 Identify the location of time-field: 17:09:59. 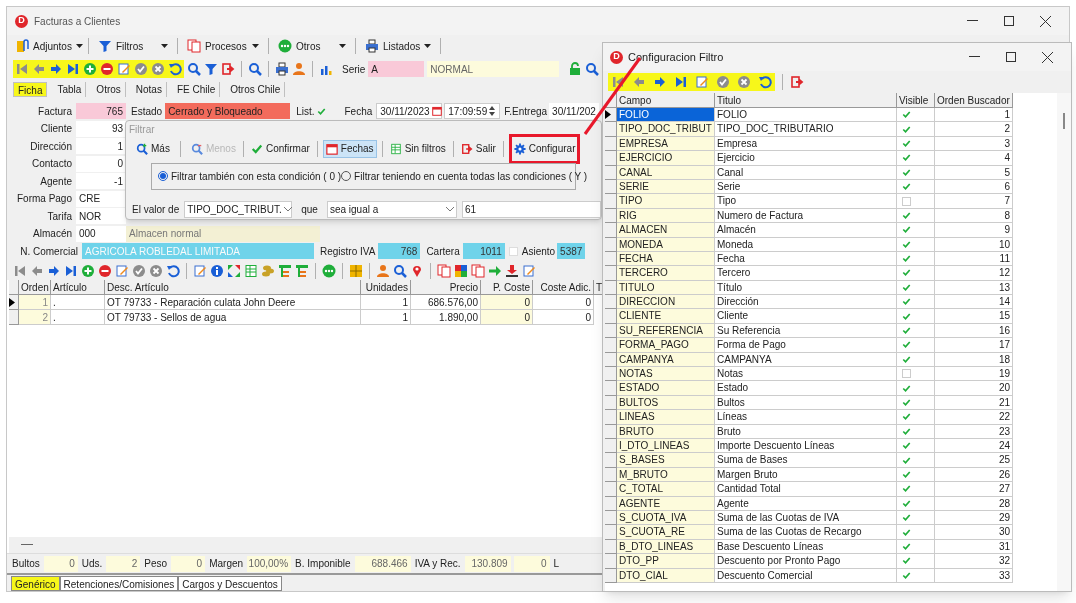
(472, 111).